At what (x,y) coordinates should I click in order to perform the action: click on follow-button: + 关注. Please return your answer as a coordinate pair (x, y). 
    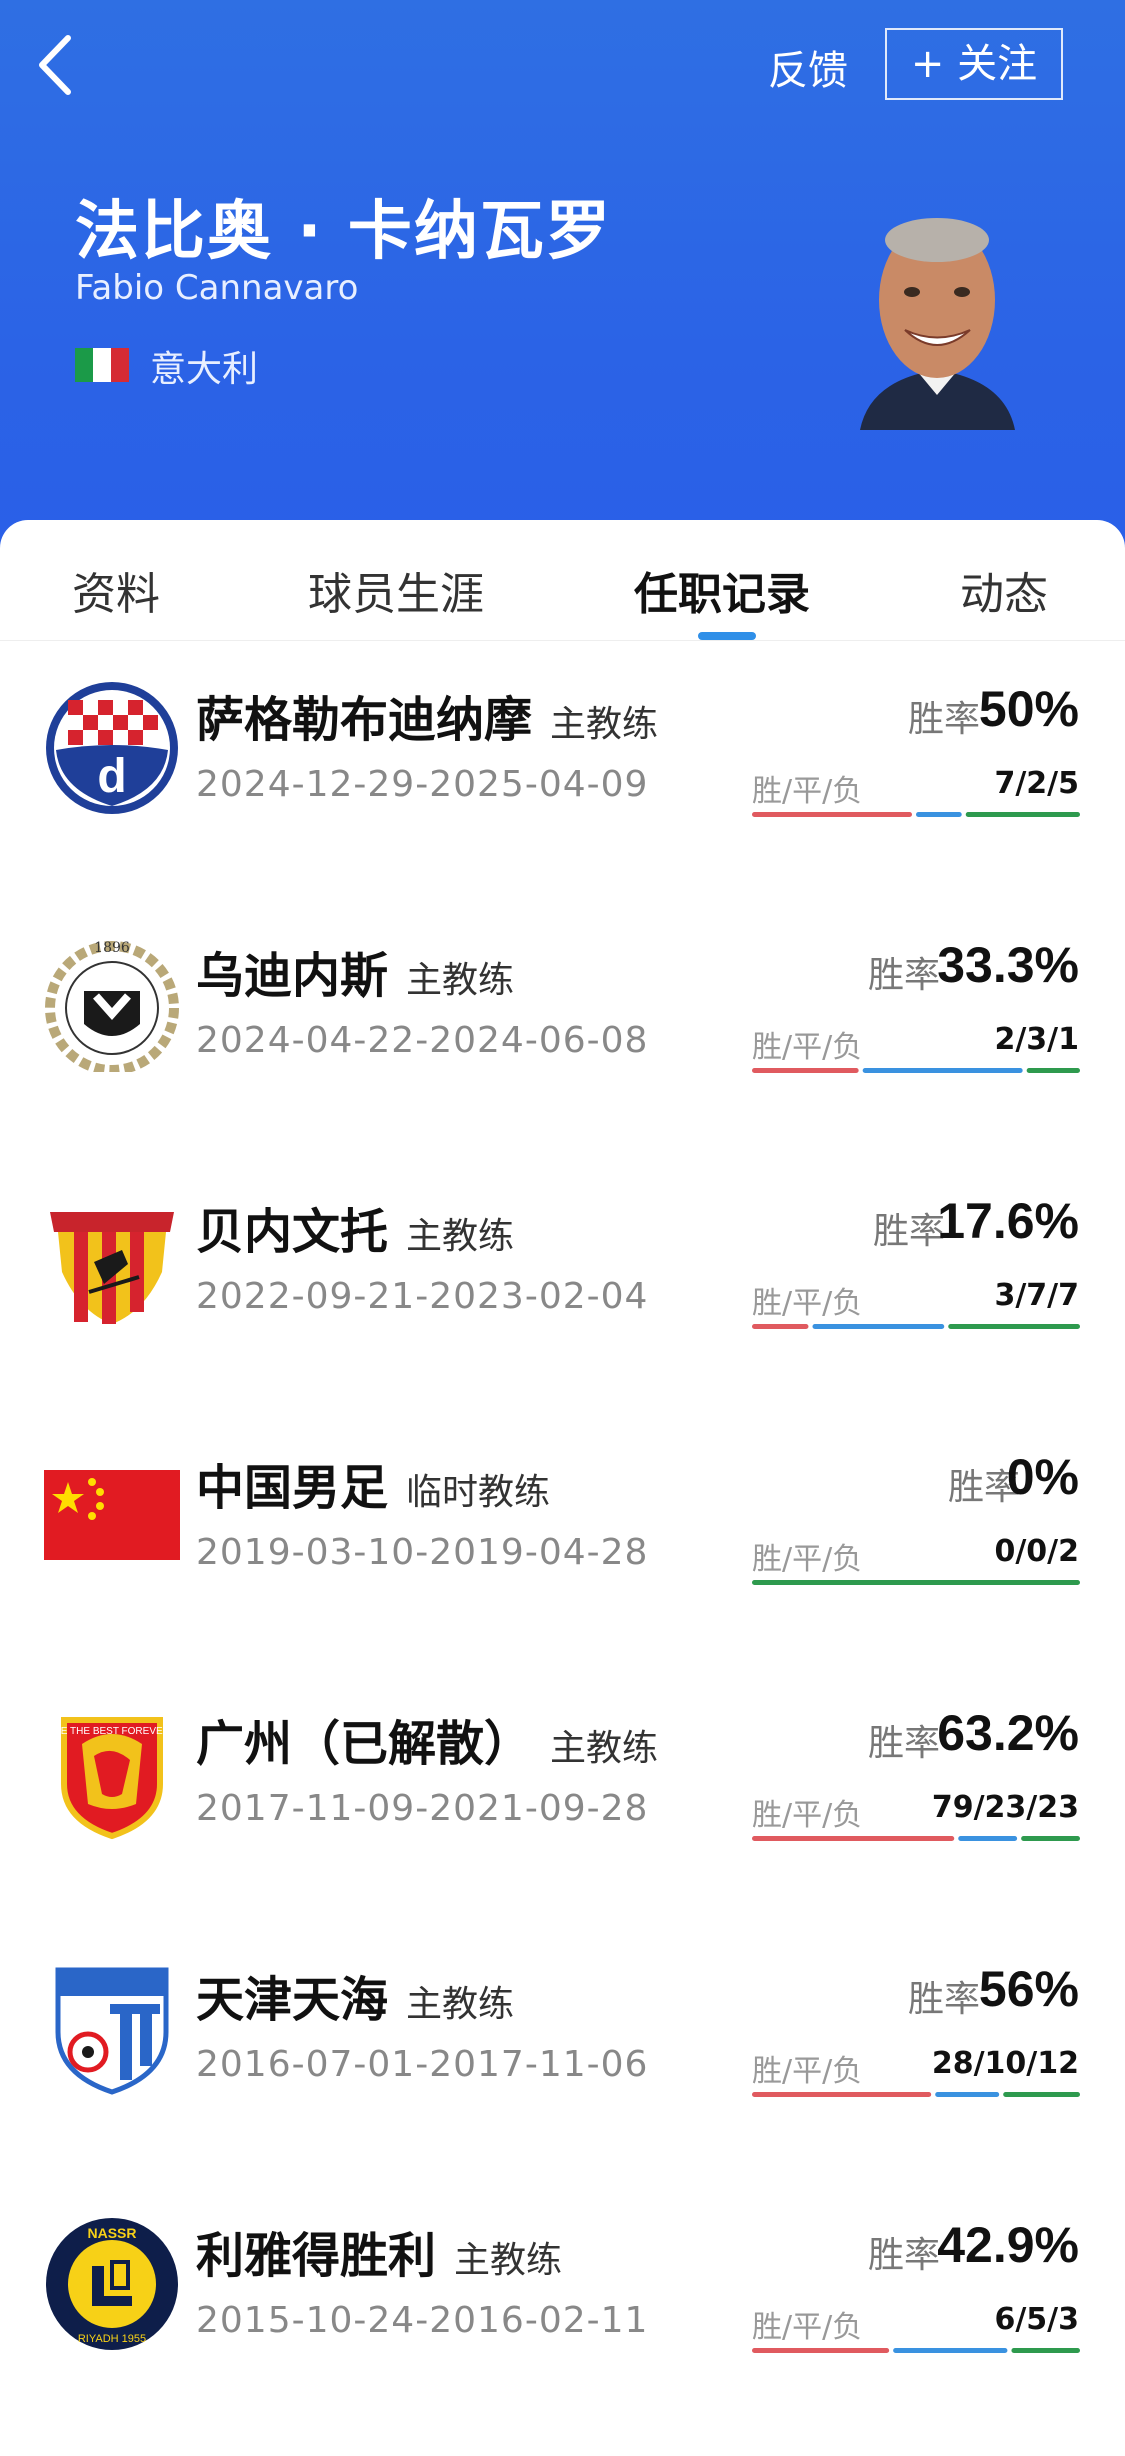
    Looking at the image, I should click on (974, 64).